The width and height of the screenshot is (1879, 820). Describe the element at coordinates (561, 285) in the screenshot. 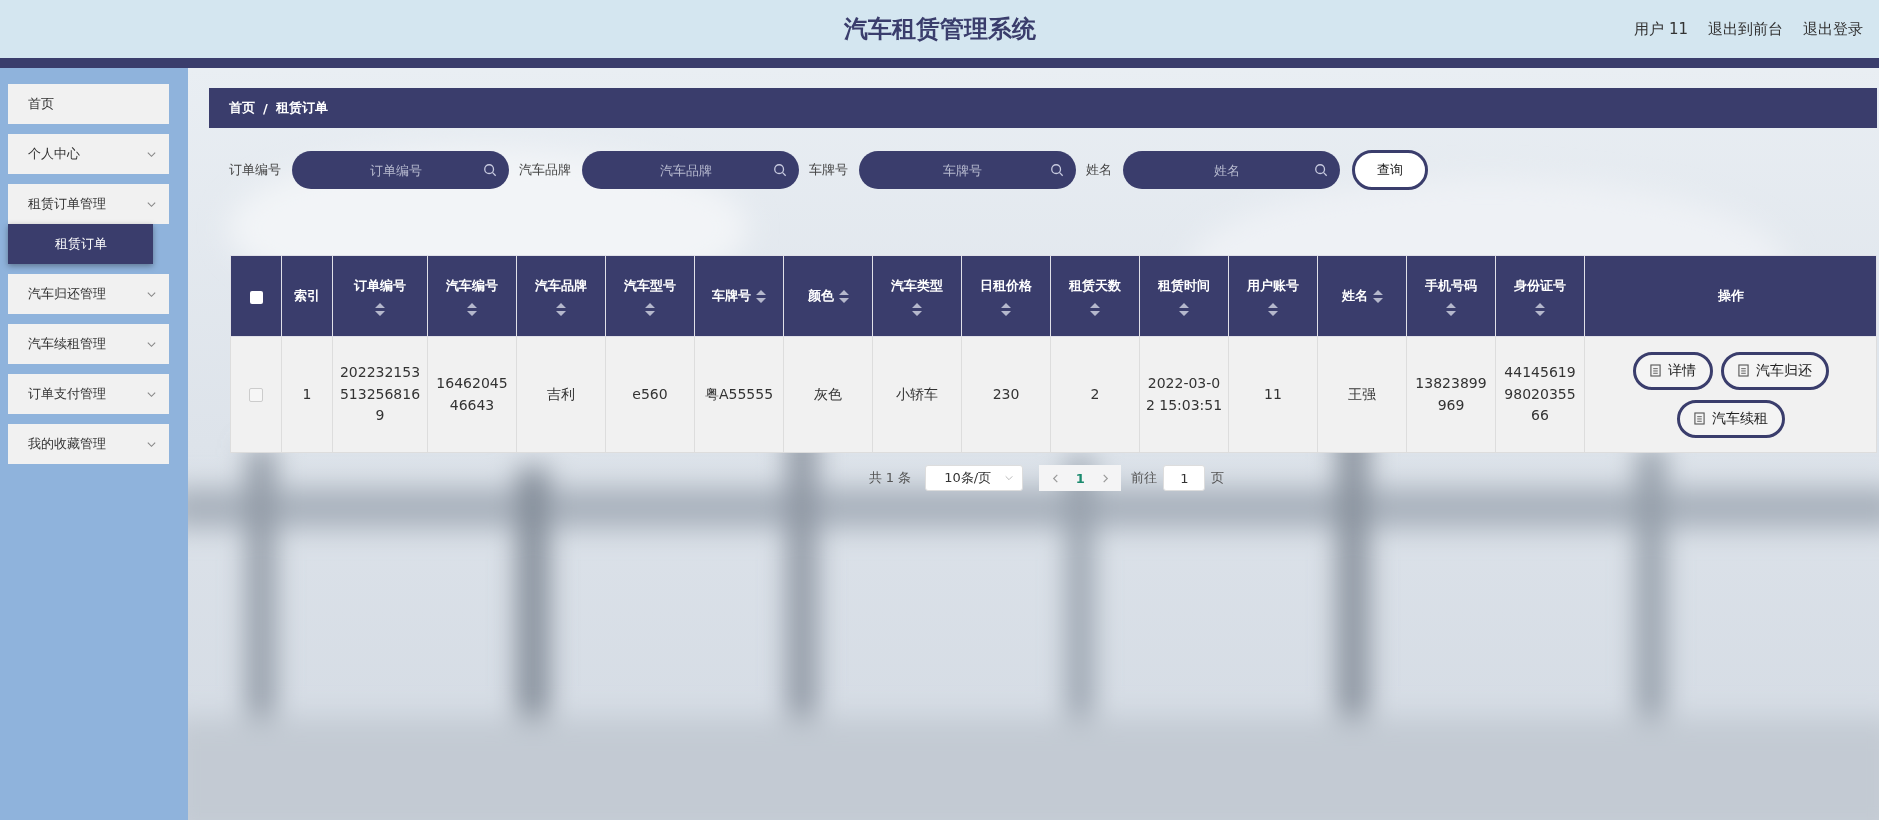

I see `column-header: 汽车品牌` at that location.